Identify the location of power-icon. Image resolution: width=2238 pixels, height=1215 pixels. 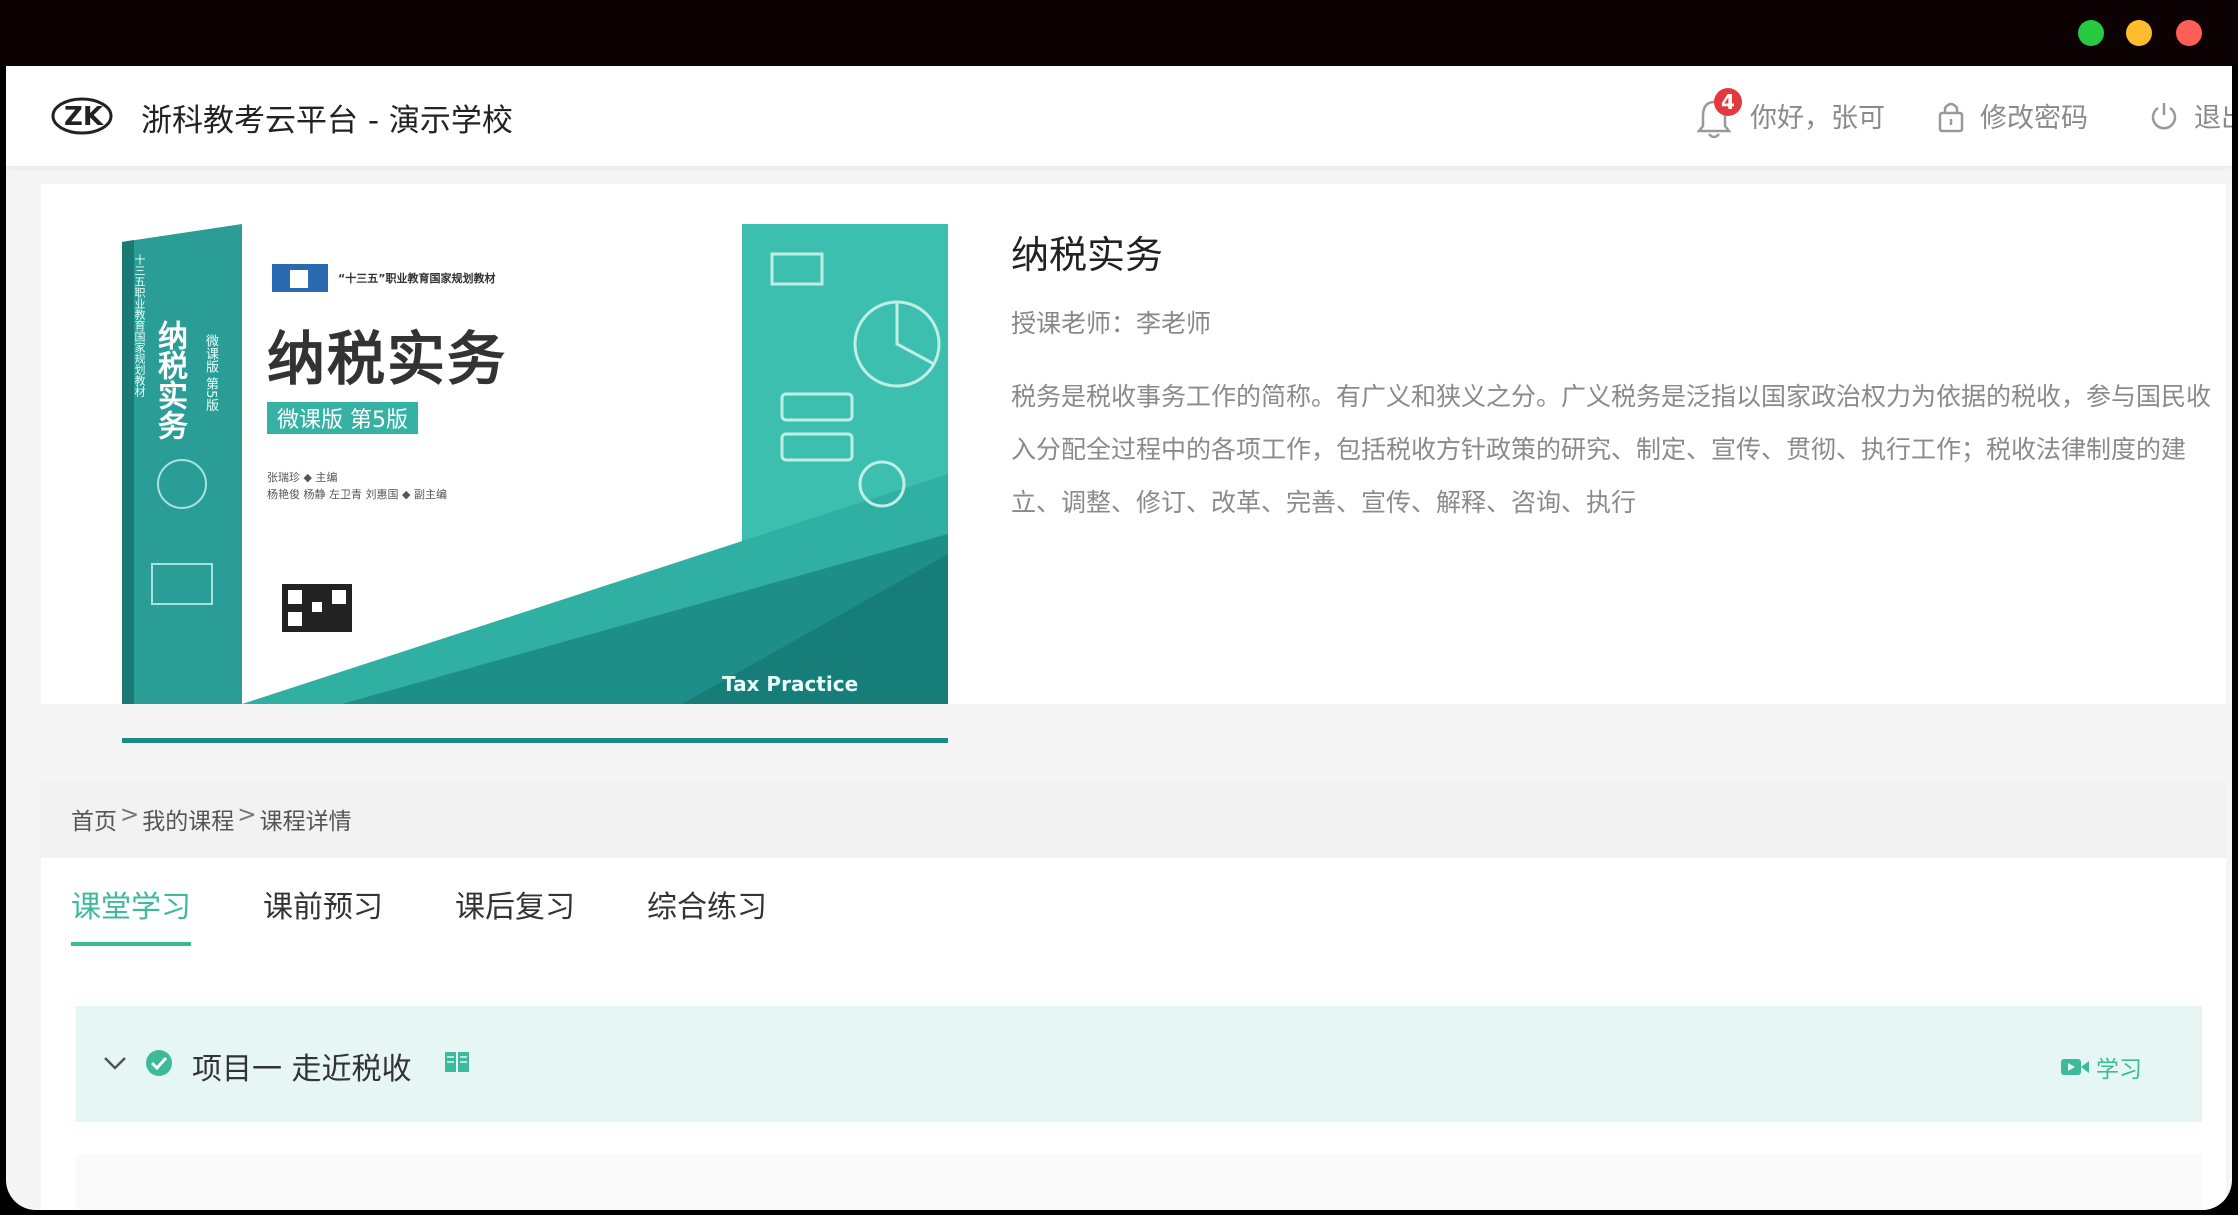
(2164, 115).